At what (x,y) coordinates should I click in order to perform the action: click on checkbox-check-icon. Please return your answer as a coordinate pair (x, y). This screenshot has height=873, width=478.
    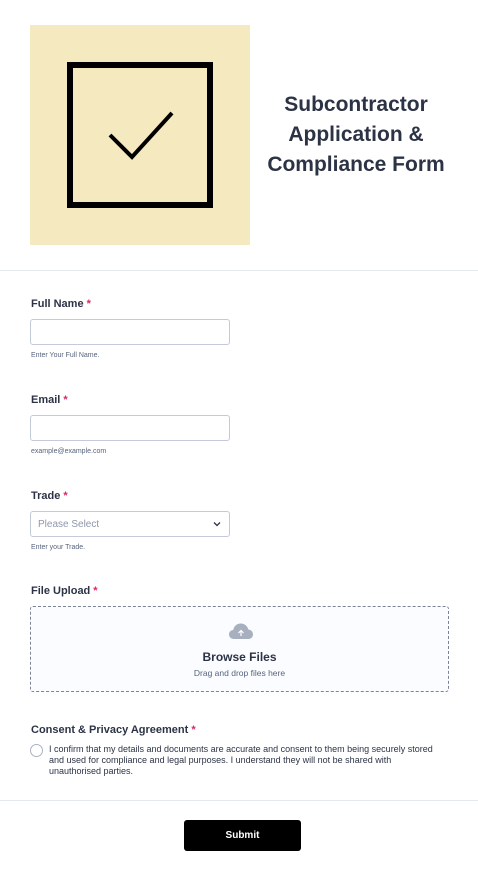
    Looking at the image, I should click on (140, 135).